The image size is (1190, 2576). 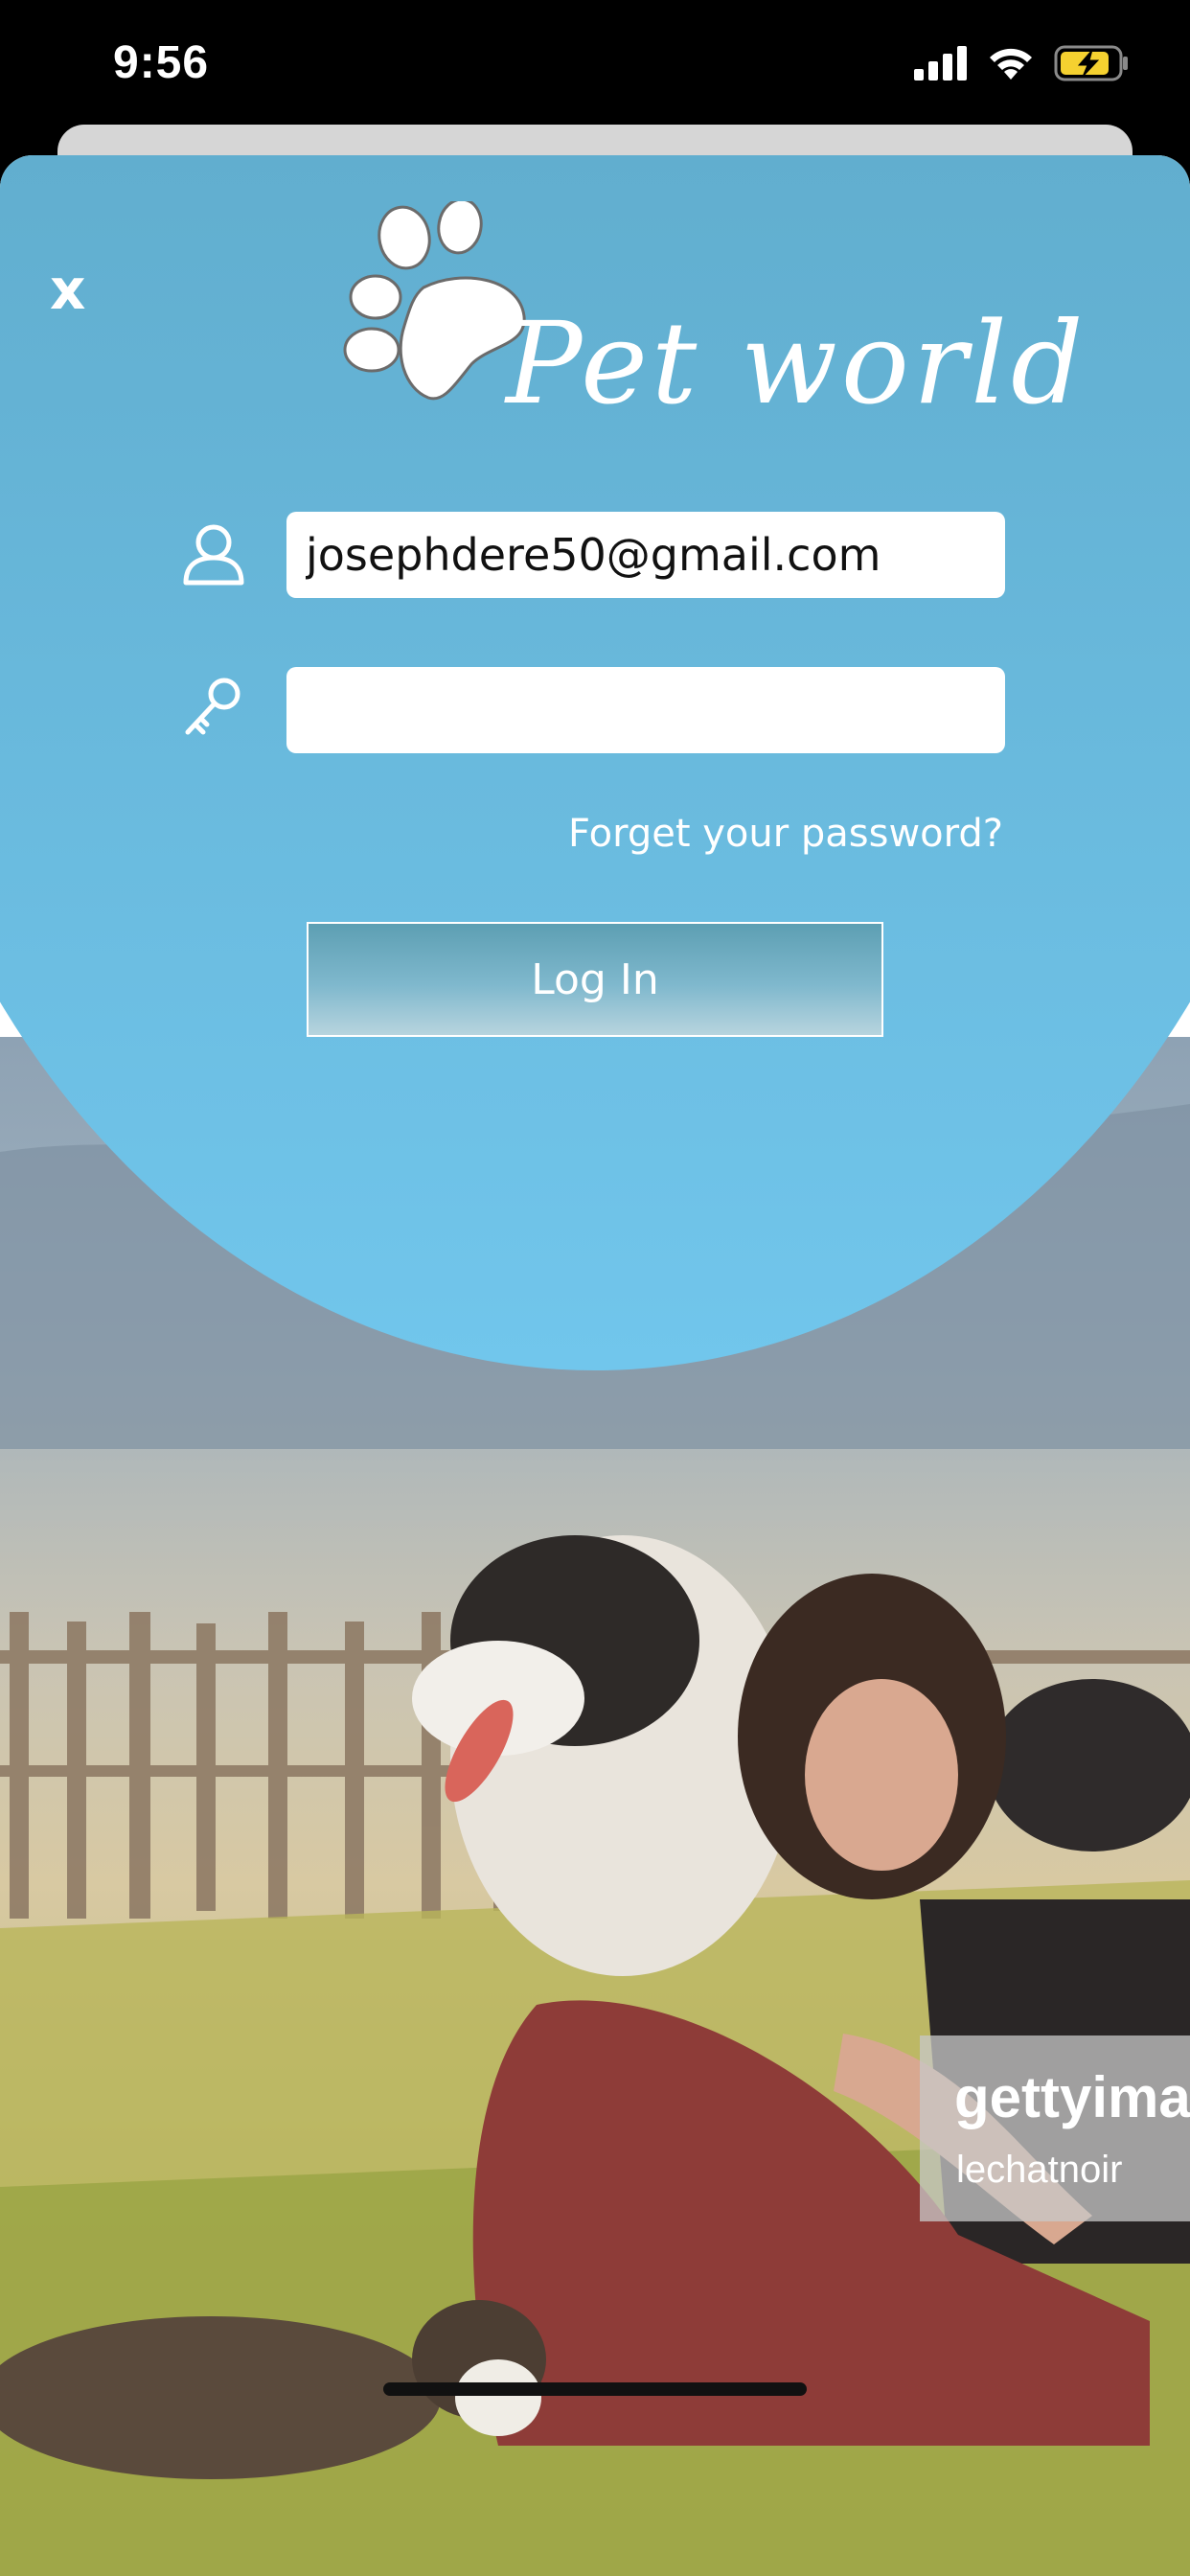 I want to click on home-indicator, so click(x=595, y=2389).